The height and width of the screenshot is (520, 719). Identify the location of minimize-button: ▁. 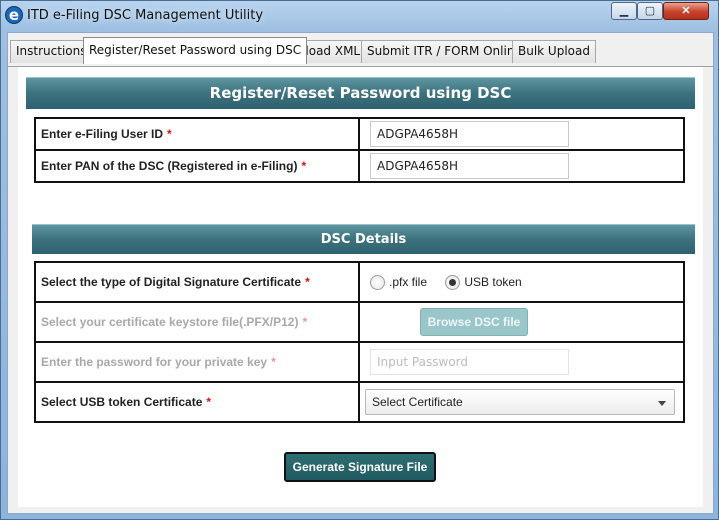
(624, 11).